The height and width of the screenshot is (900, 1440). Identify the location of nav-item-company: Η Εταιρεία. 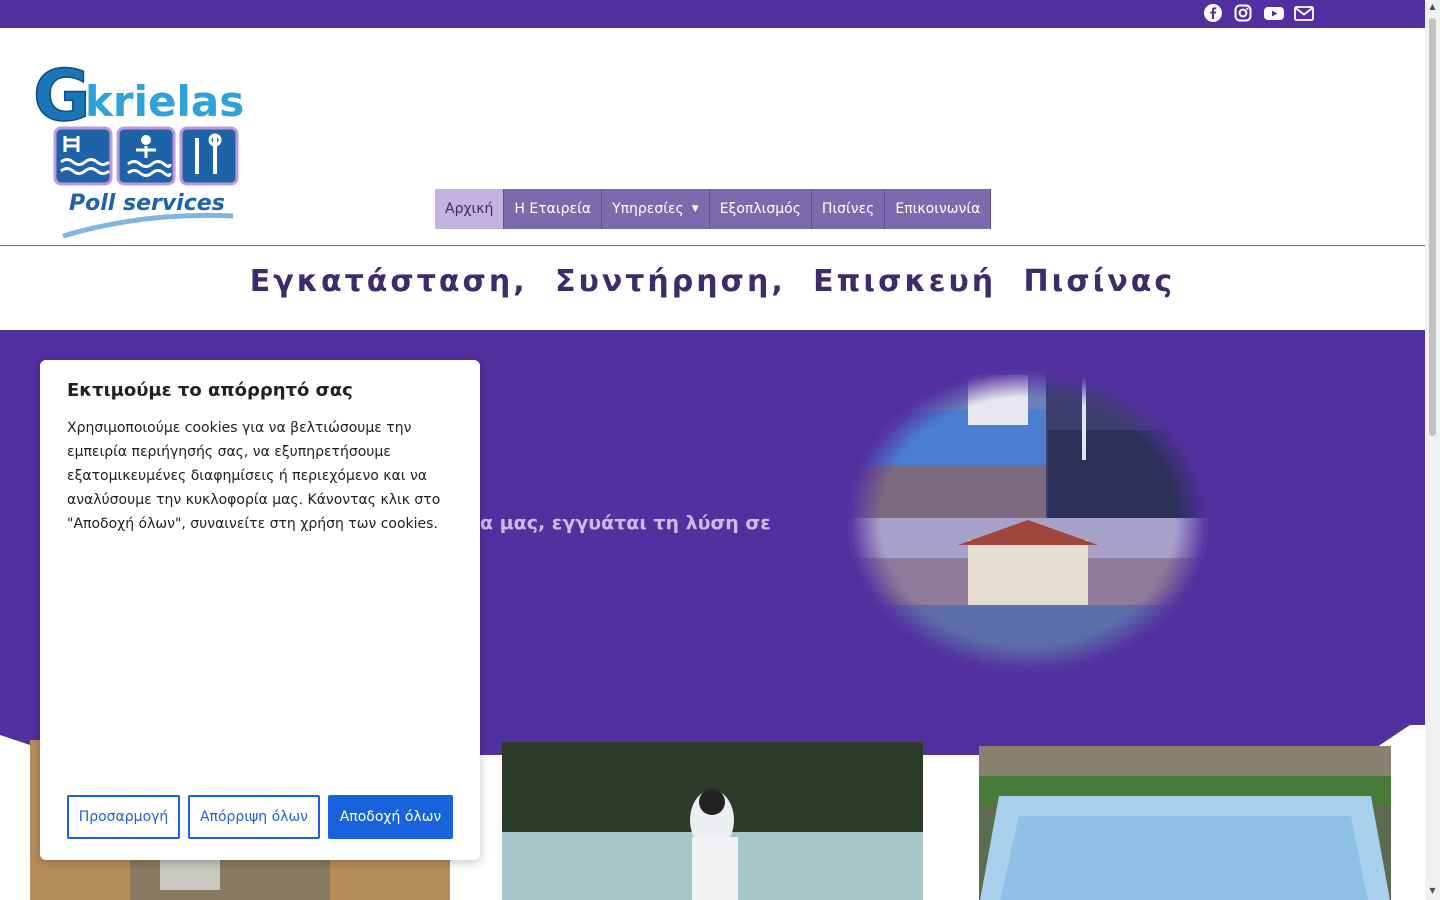
(553, 209).